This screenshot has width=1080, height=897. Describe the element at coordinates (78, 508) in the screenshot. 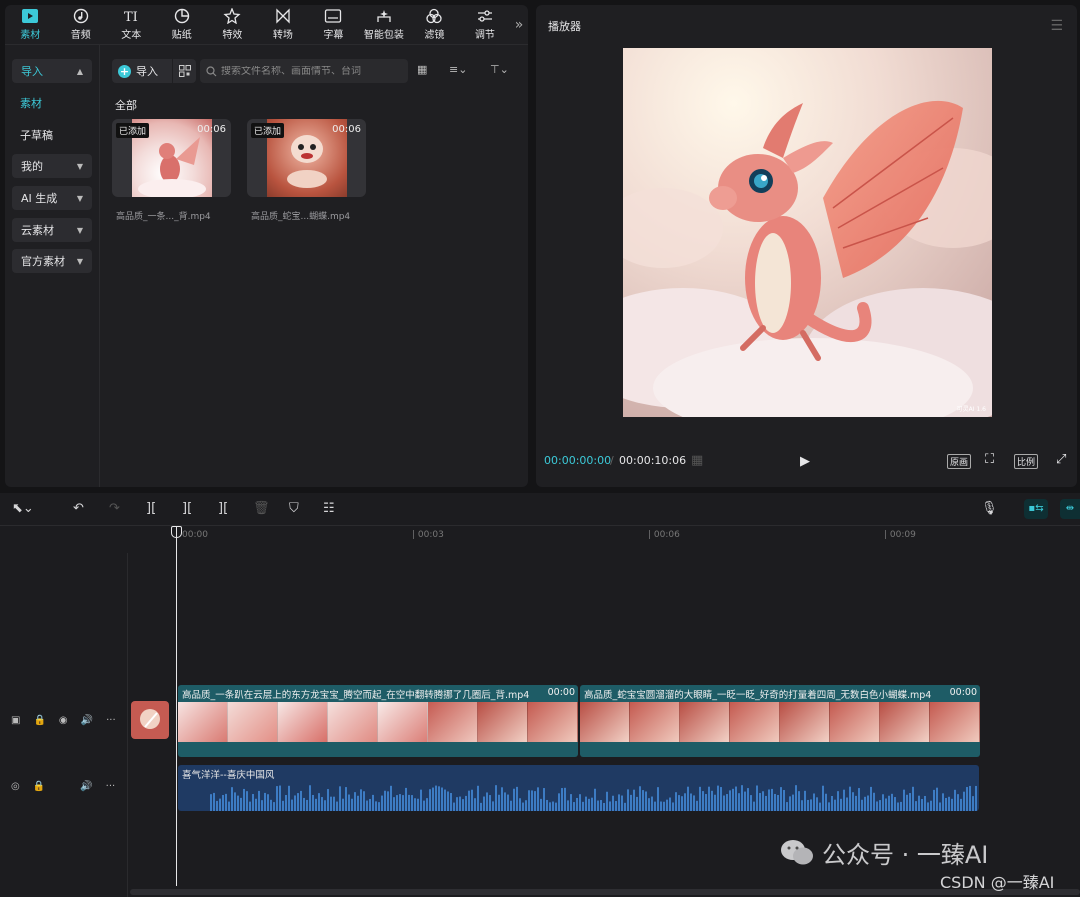

I see `undo-icon: ↶` at that location.